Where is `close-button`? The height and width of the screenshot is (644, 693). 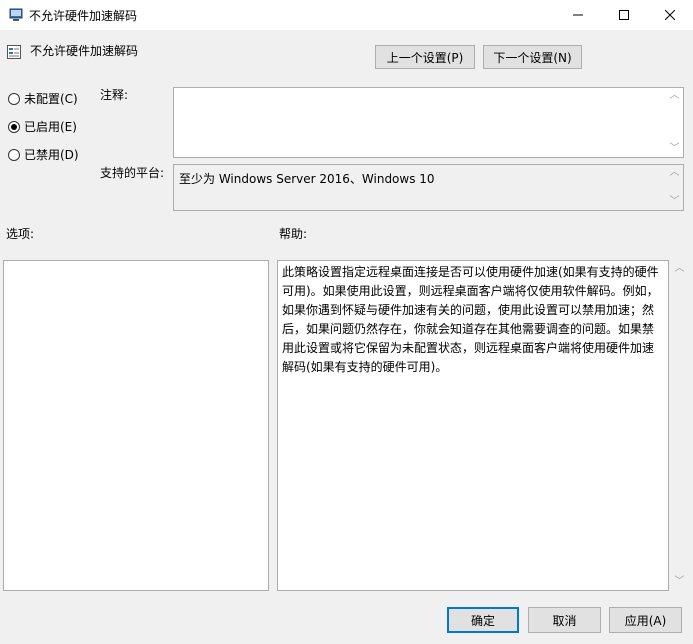
close-button is located at coordinates (670, 15).